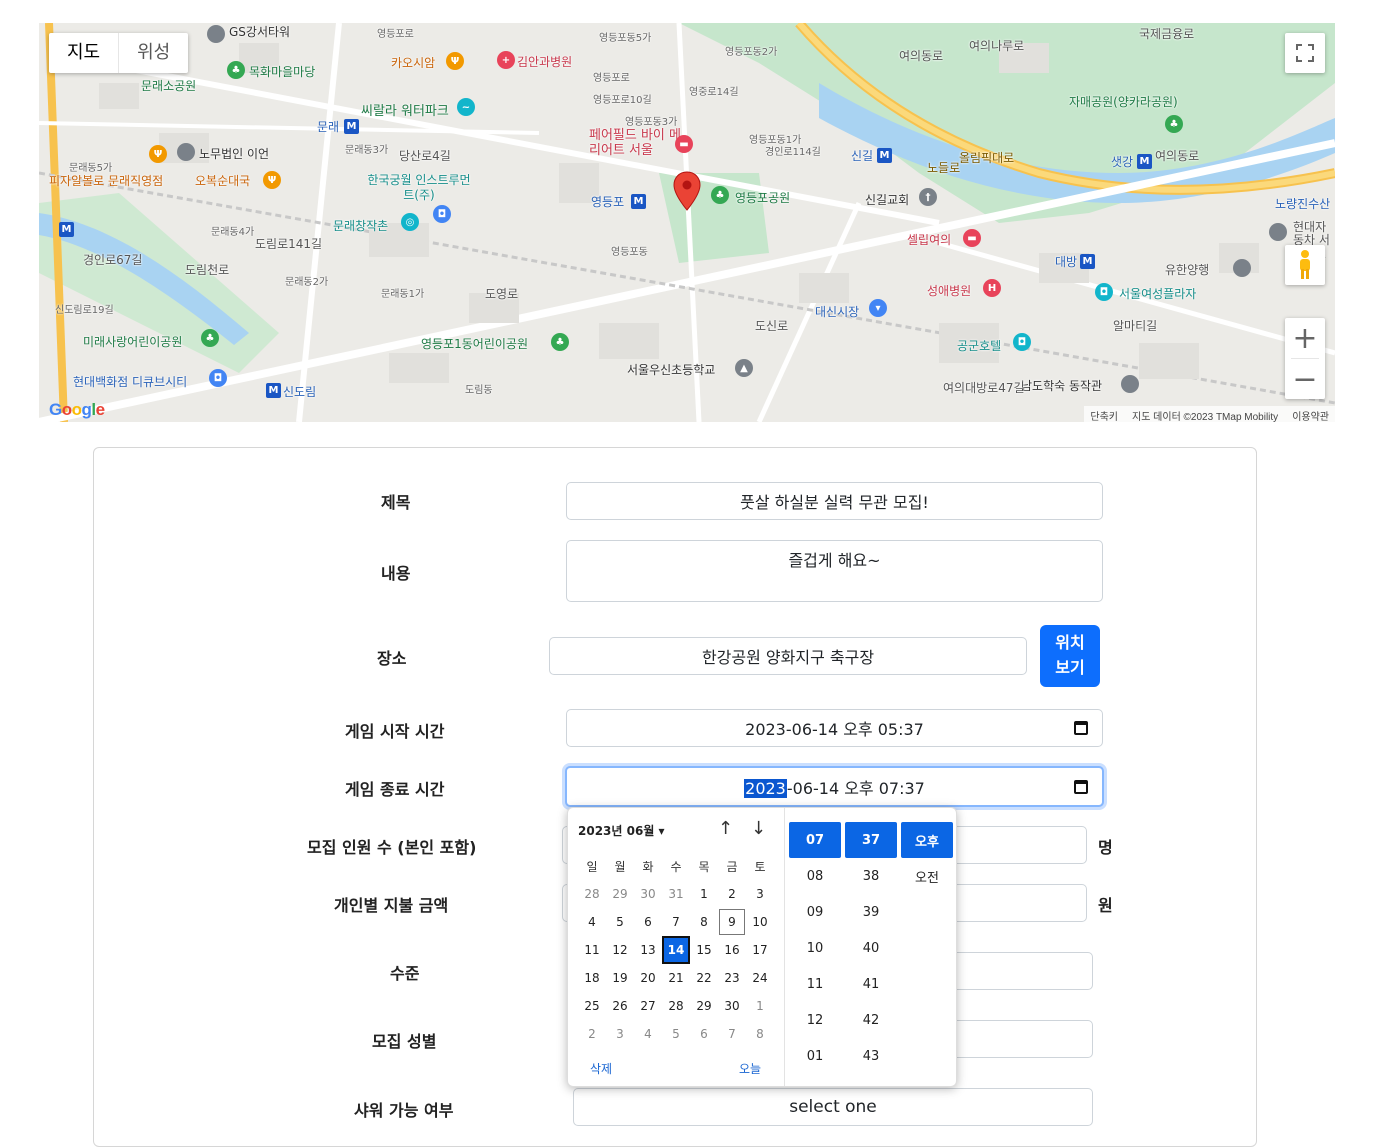 The image size is (1384, 1147). Describe the element at coordinates (732, 950) in the screenshot. I see `calendar-day: 16` at that location.